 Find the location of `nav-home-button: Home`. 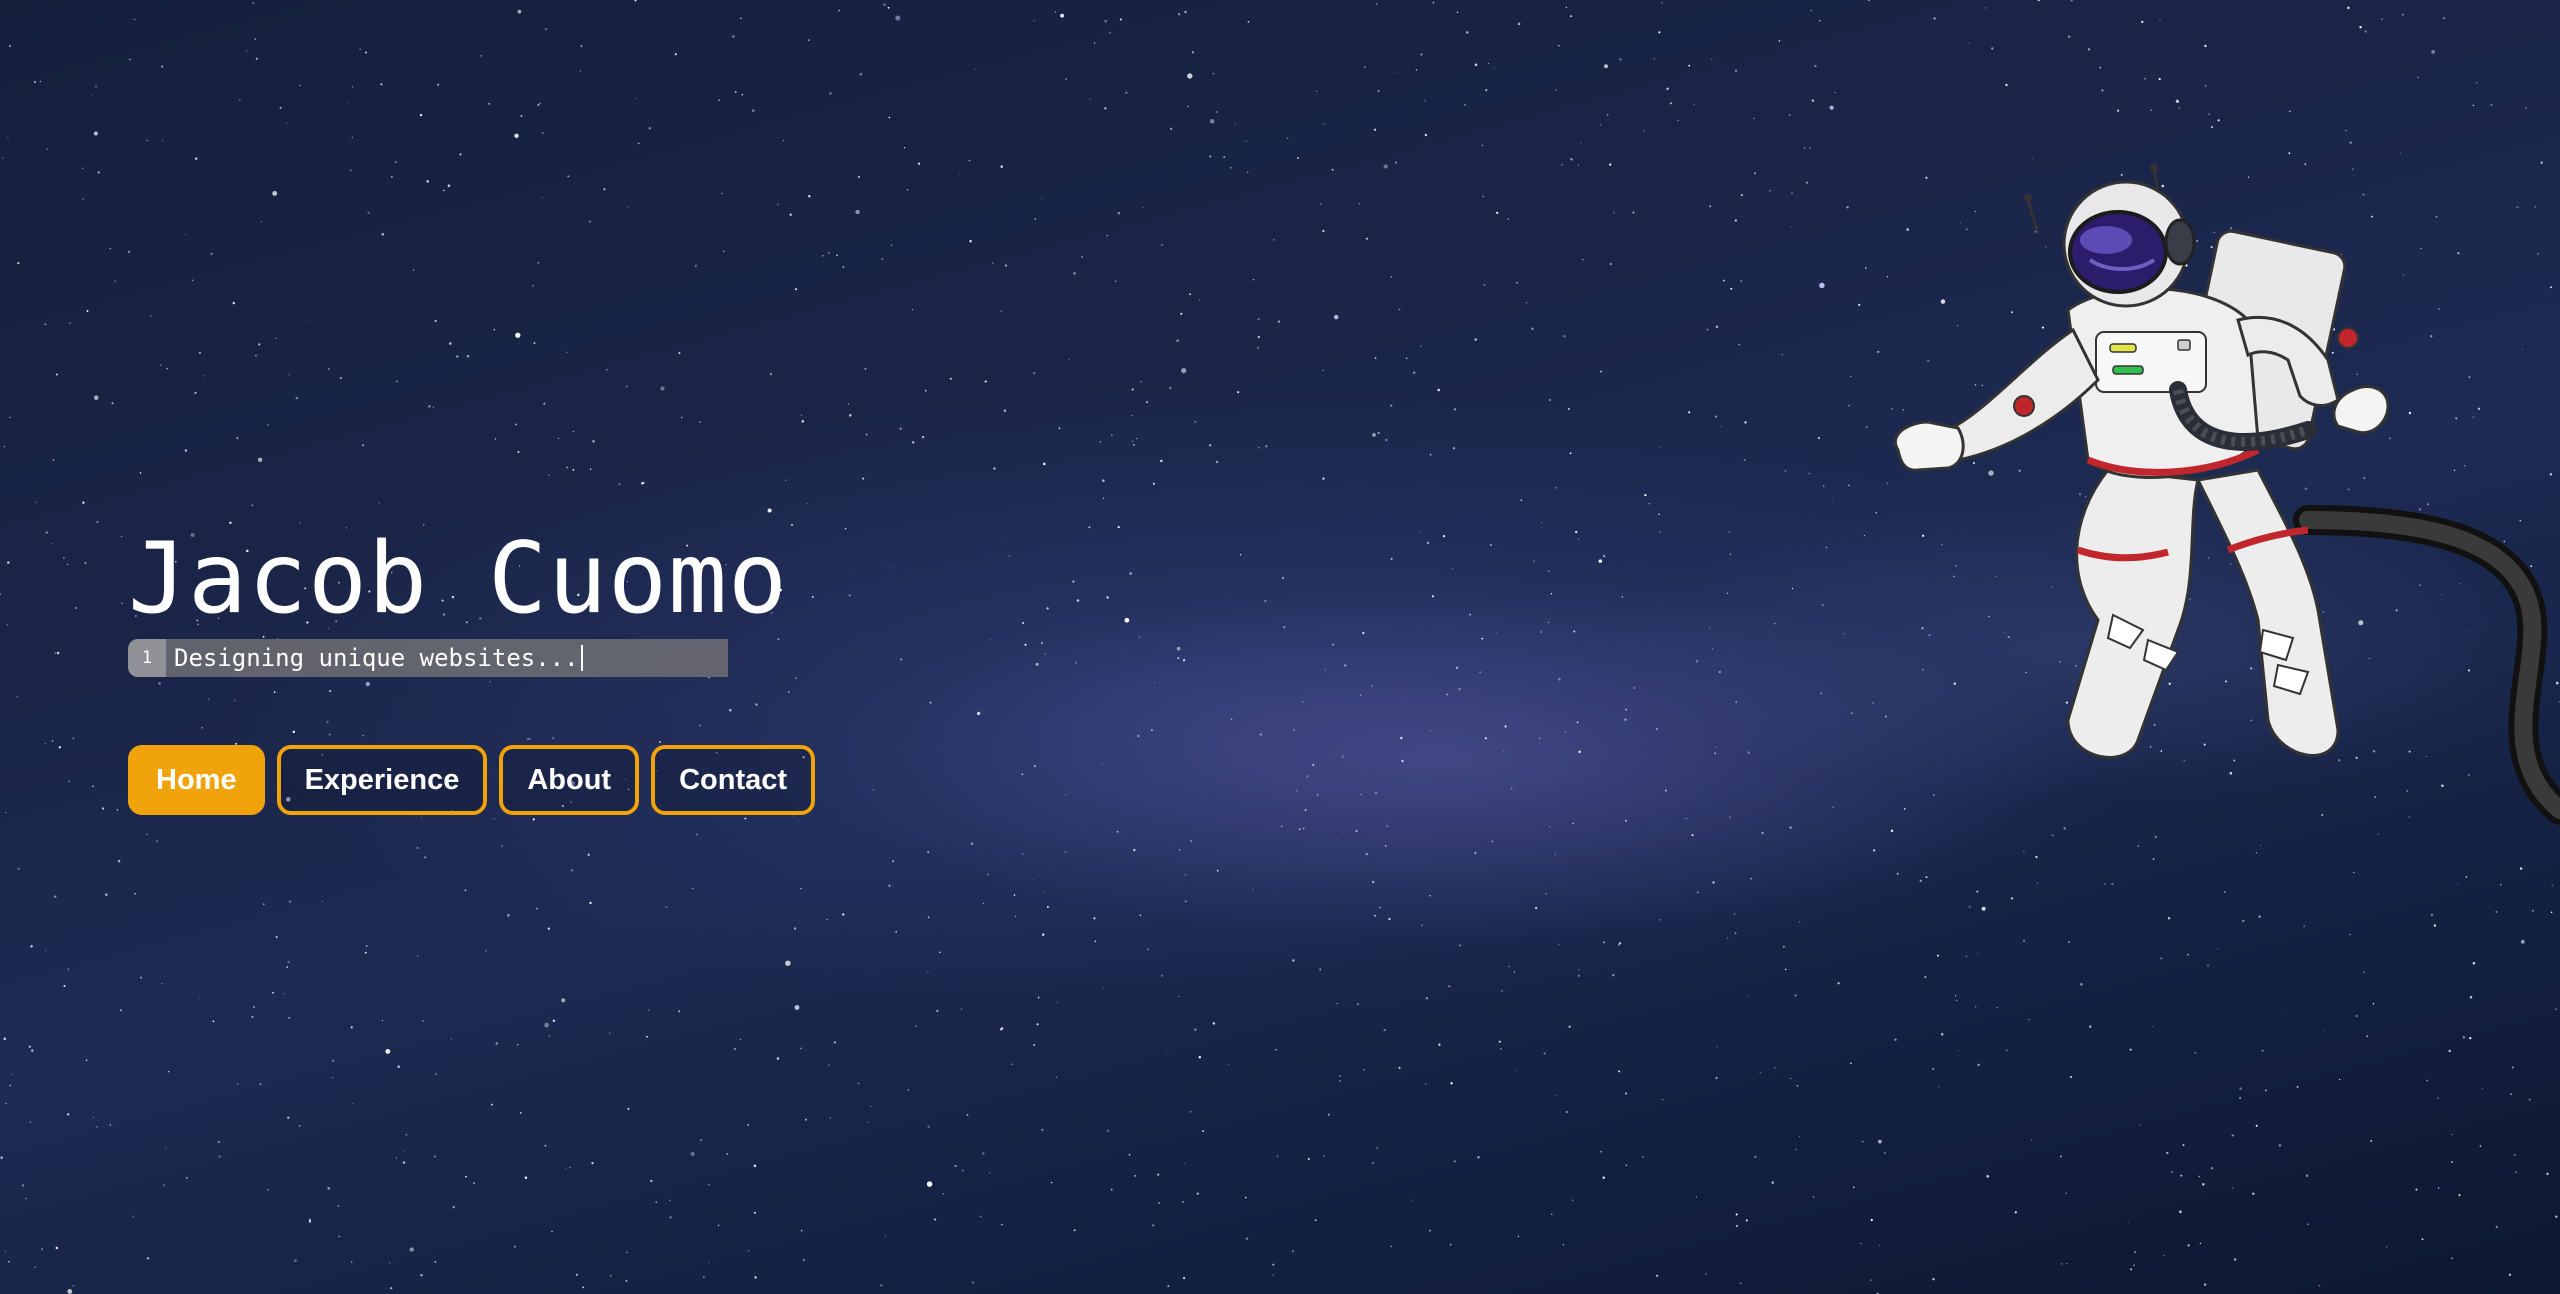

nav-home-button: Home is located at coordinates (196, 780).